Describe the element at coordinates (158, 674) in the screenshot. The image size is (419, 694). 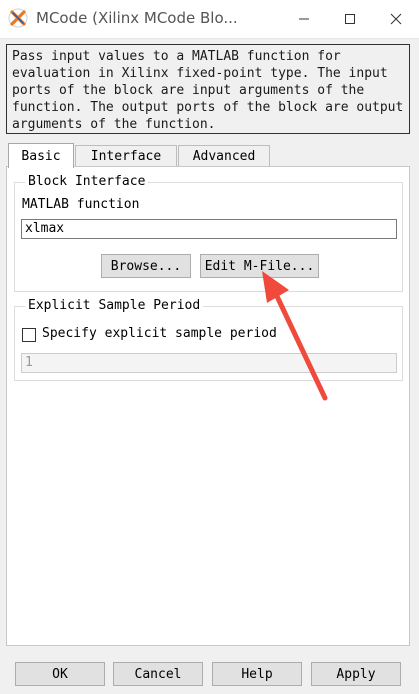
I see `cancel-button: Cancel` at that location.